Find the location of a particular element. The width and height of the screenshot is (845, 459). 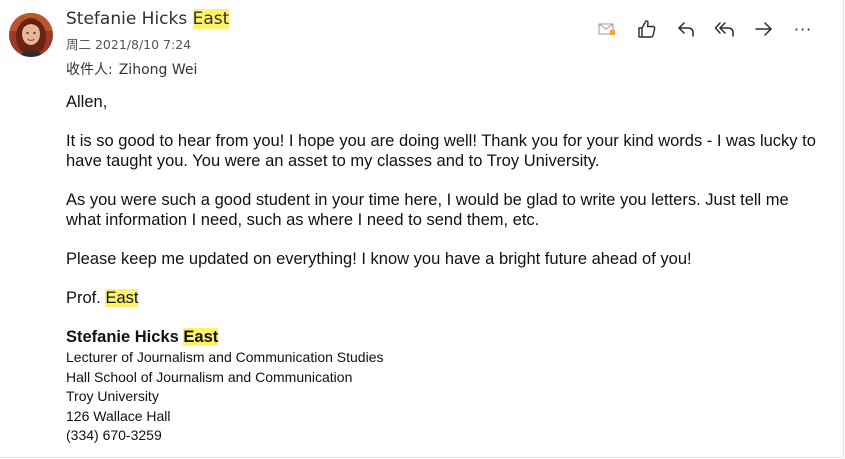

forward-icon is located at coordinates (763, 29).